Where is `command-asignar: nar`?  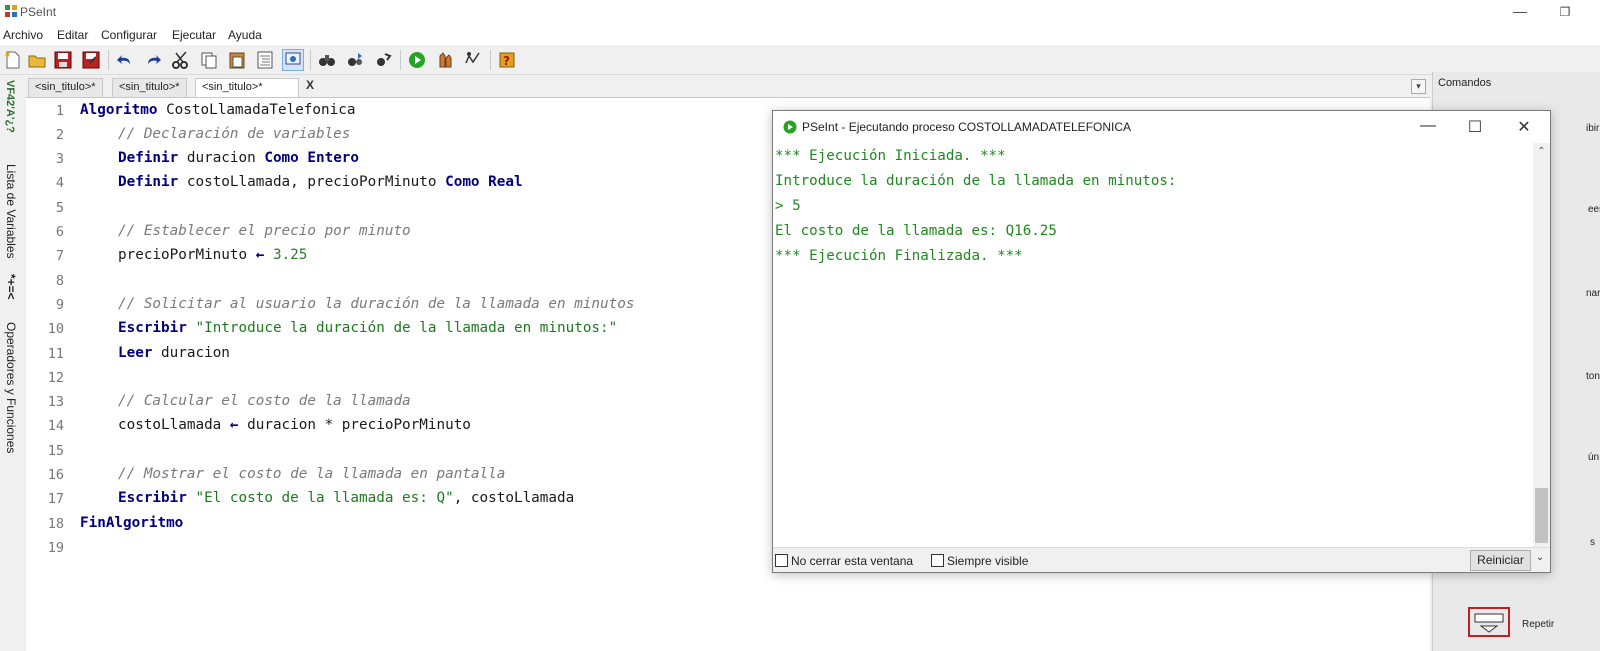
command-asignar: nar is located at coordinates (1593, 293).